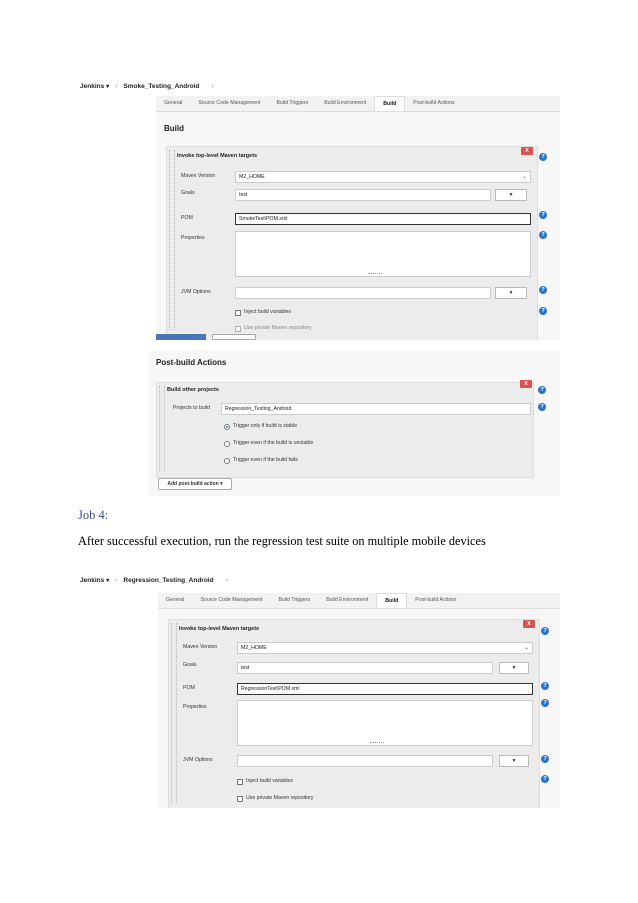  Describe the element at coordinates (265, 426) in the screenshot. I see `trigger-stable-label: Trigger only if build is stable` at that location.